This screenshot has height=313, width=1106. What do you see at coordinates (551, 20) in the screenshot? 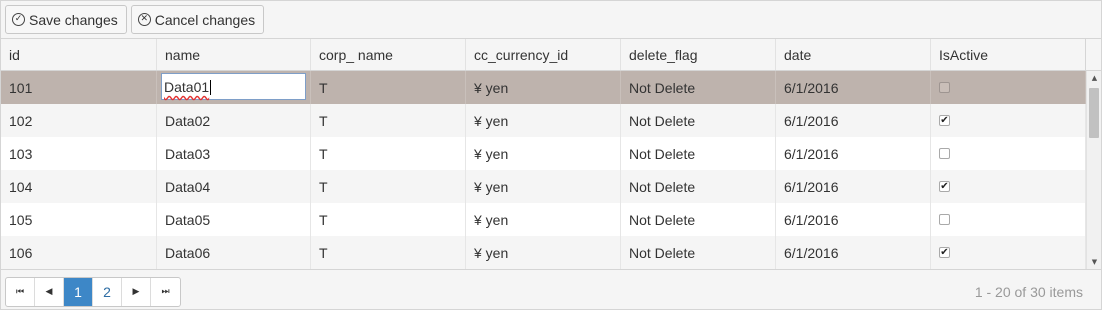
I see `grid-toolbar: ✓ Save changes ✕ Cancel changes` at bounding box center [551, 20].